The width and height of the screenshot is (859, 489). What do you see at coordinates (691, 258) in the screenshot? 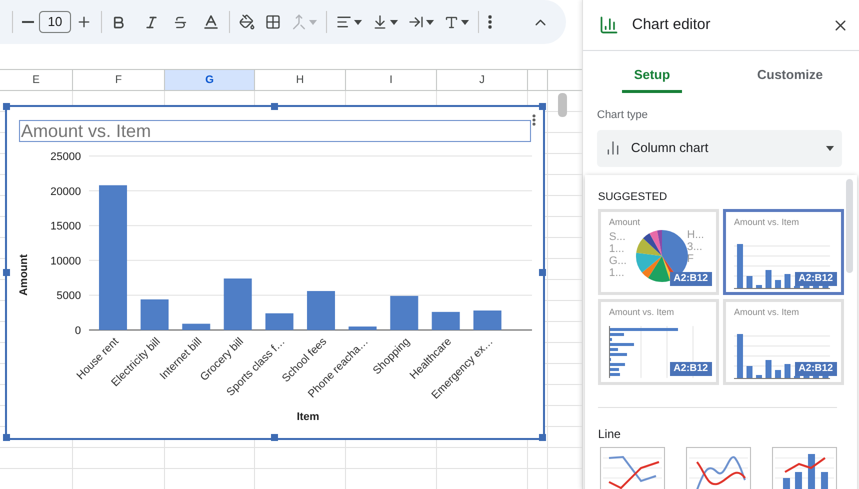
I see `pie-label: F` at bounding box center [691, 258].